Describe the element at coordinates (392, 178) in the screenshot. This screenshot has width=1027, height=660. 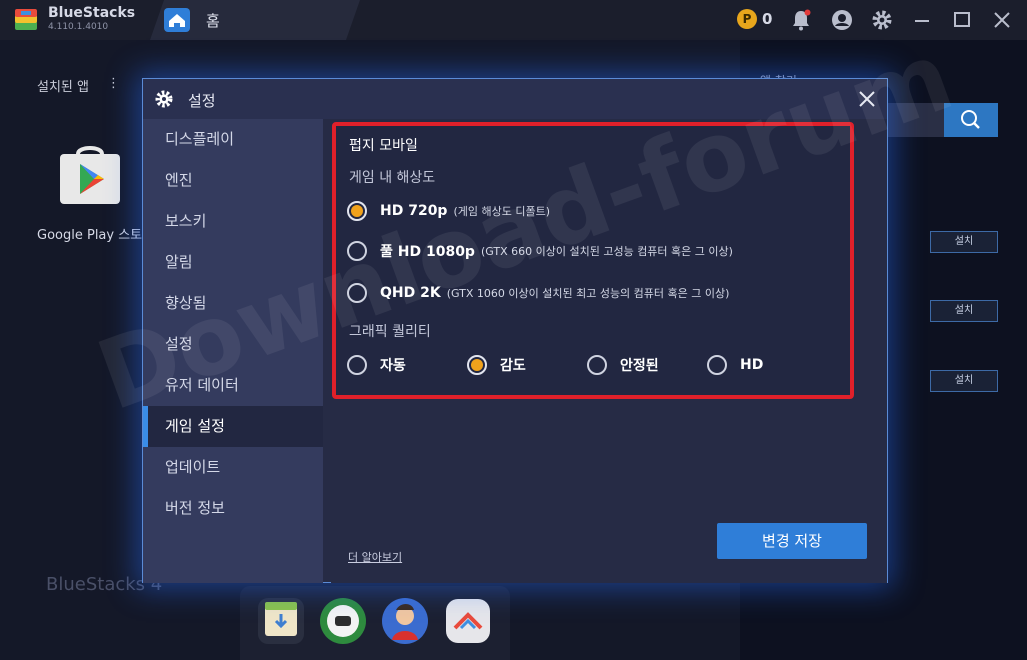
I see `resolution-title: 게임 내 해상도` at that location.